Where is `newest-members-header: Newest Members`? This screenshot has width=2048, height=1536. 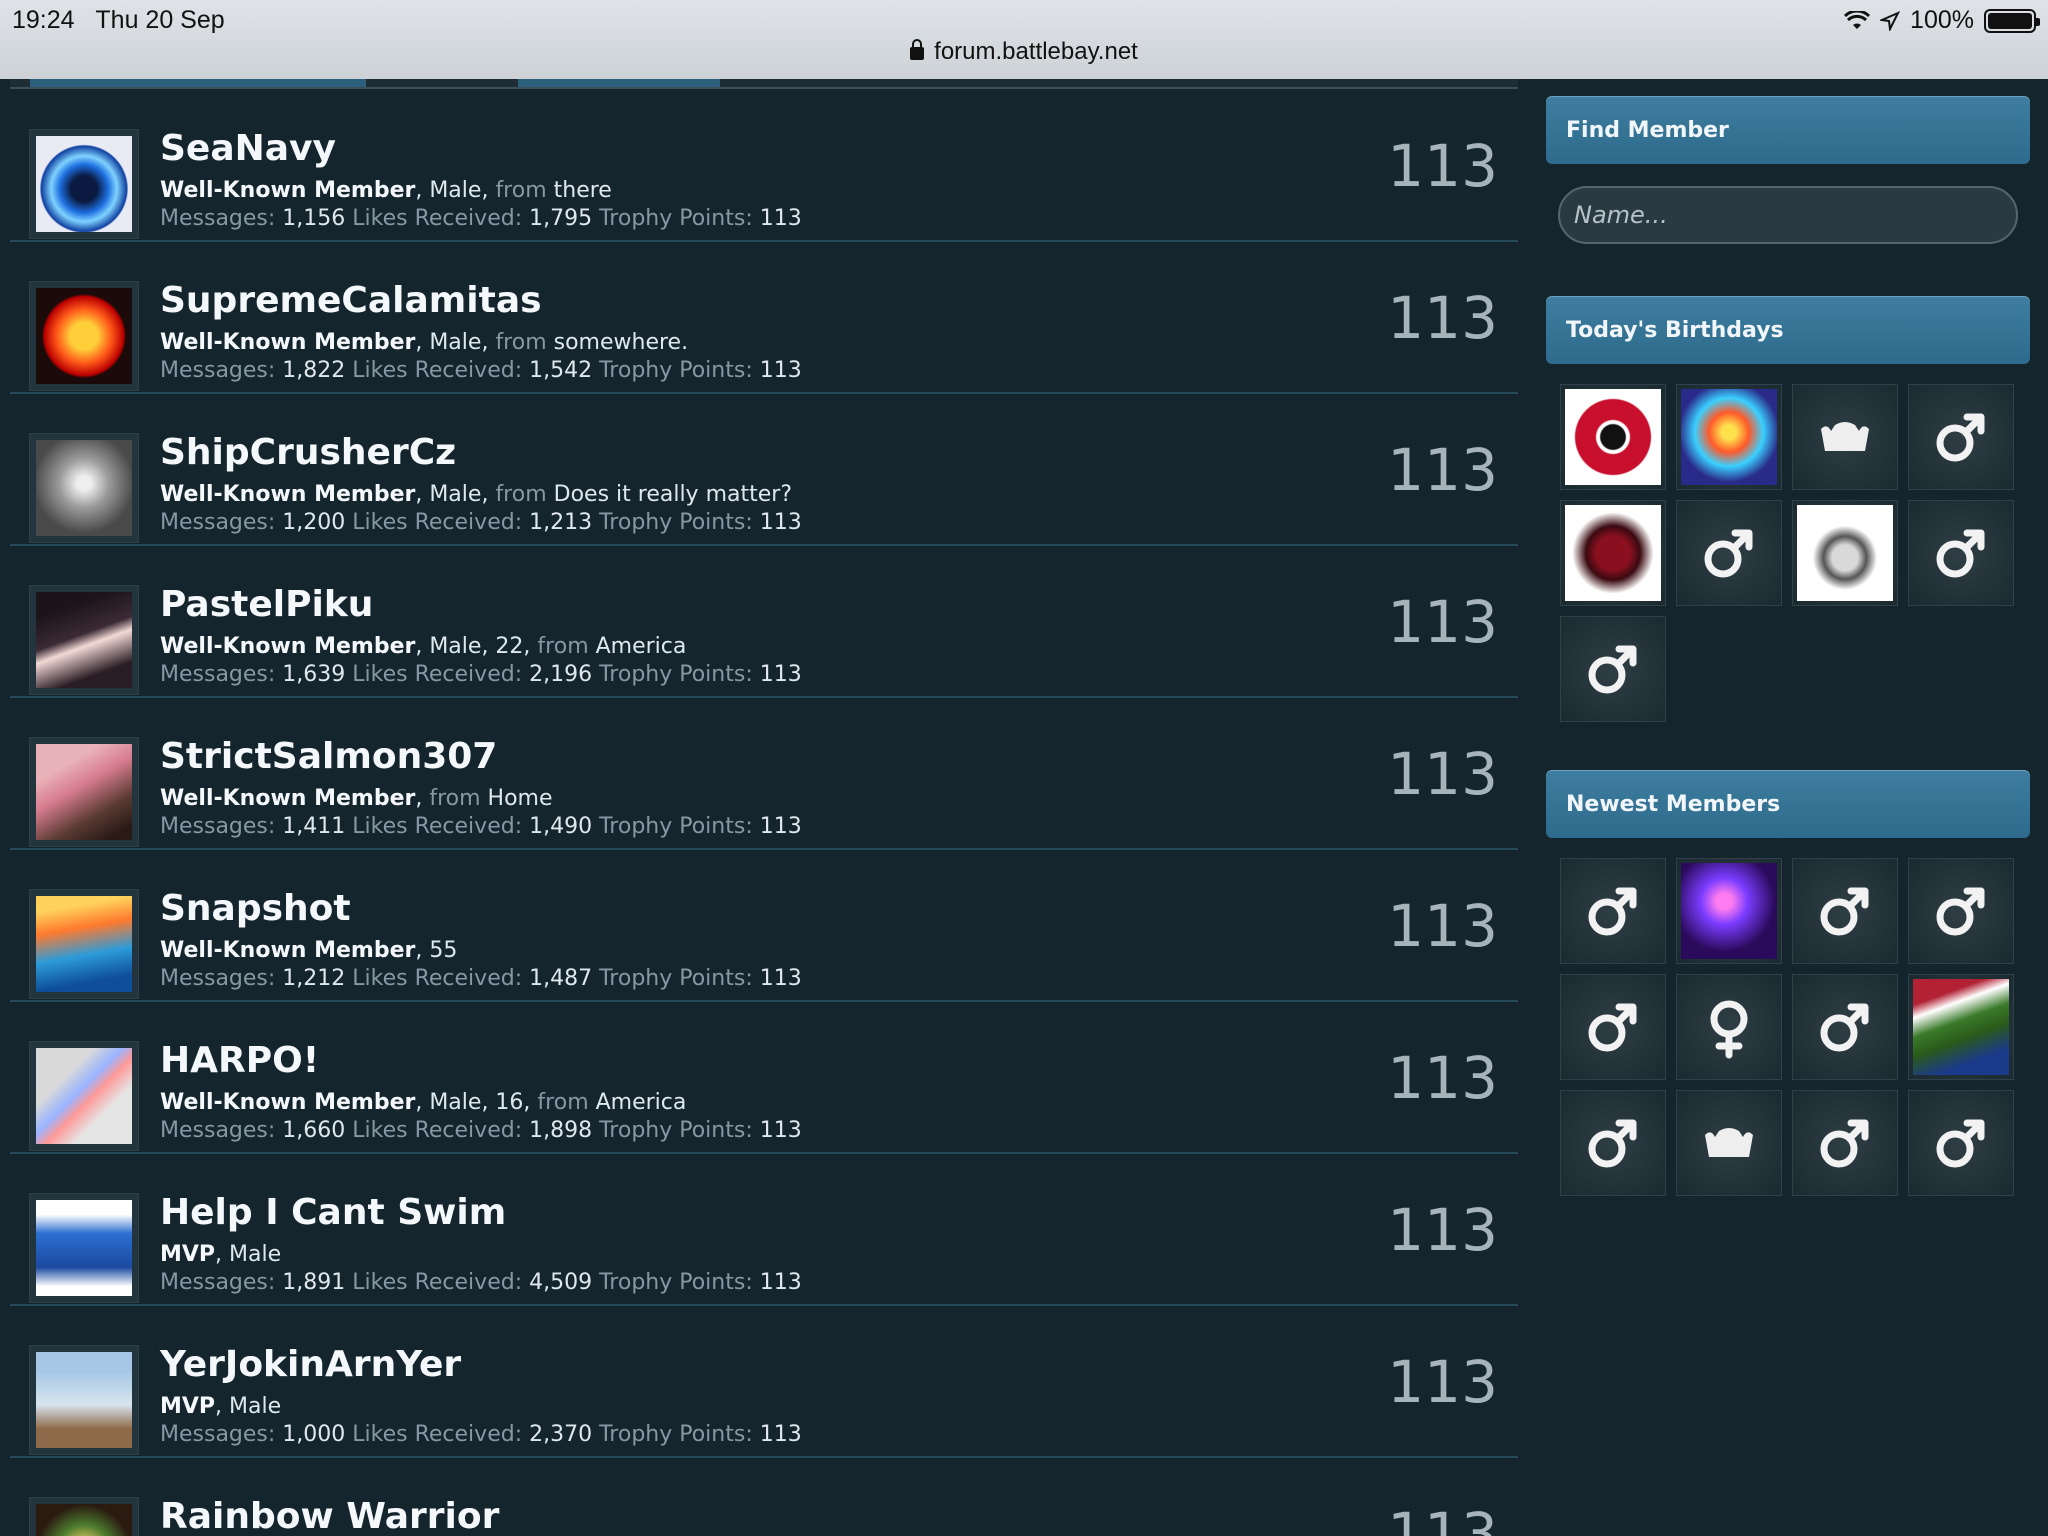 newest-members-header: Newest Members is located at coordinates (1788, 804).